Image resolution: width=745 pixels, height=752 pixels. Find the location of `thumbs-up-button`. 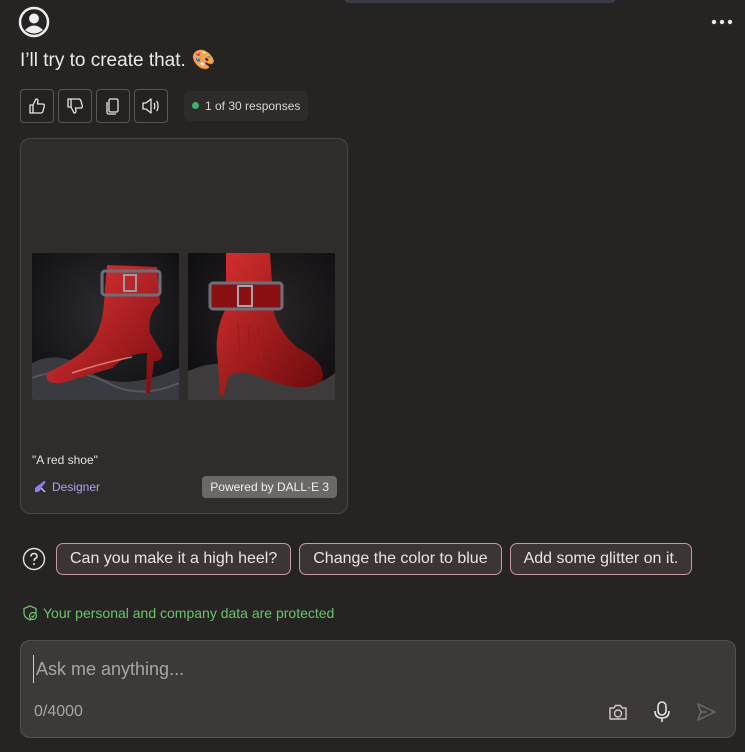

thumbs-up-button is located at coordinates (37, 105).